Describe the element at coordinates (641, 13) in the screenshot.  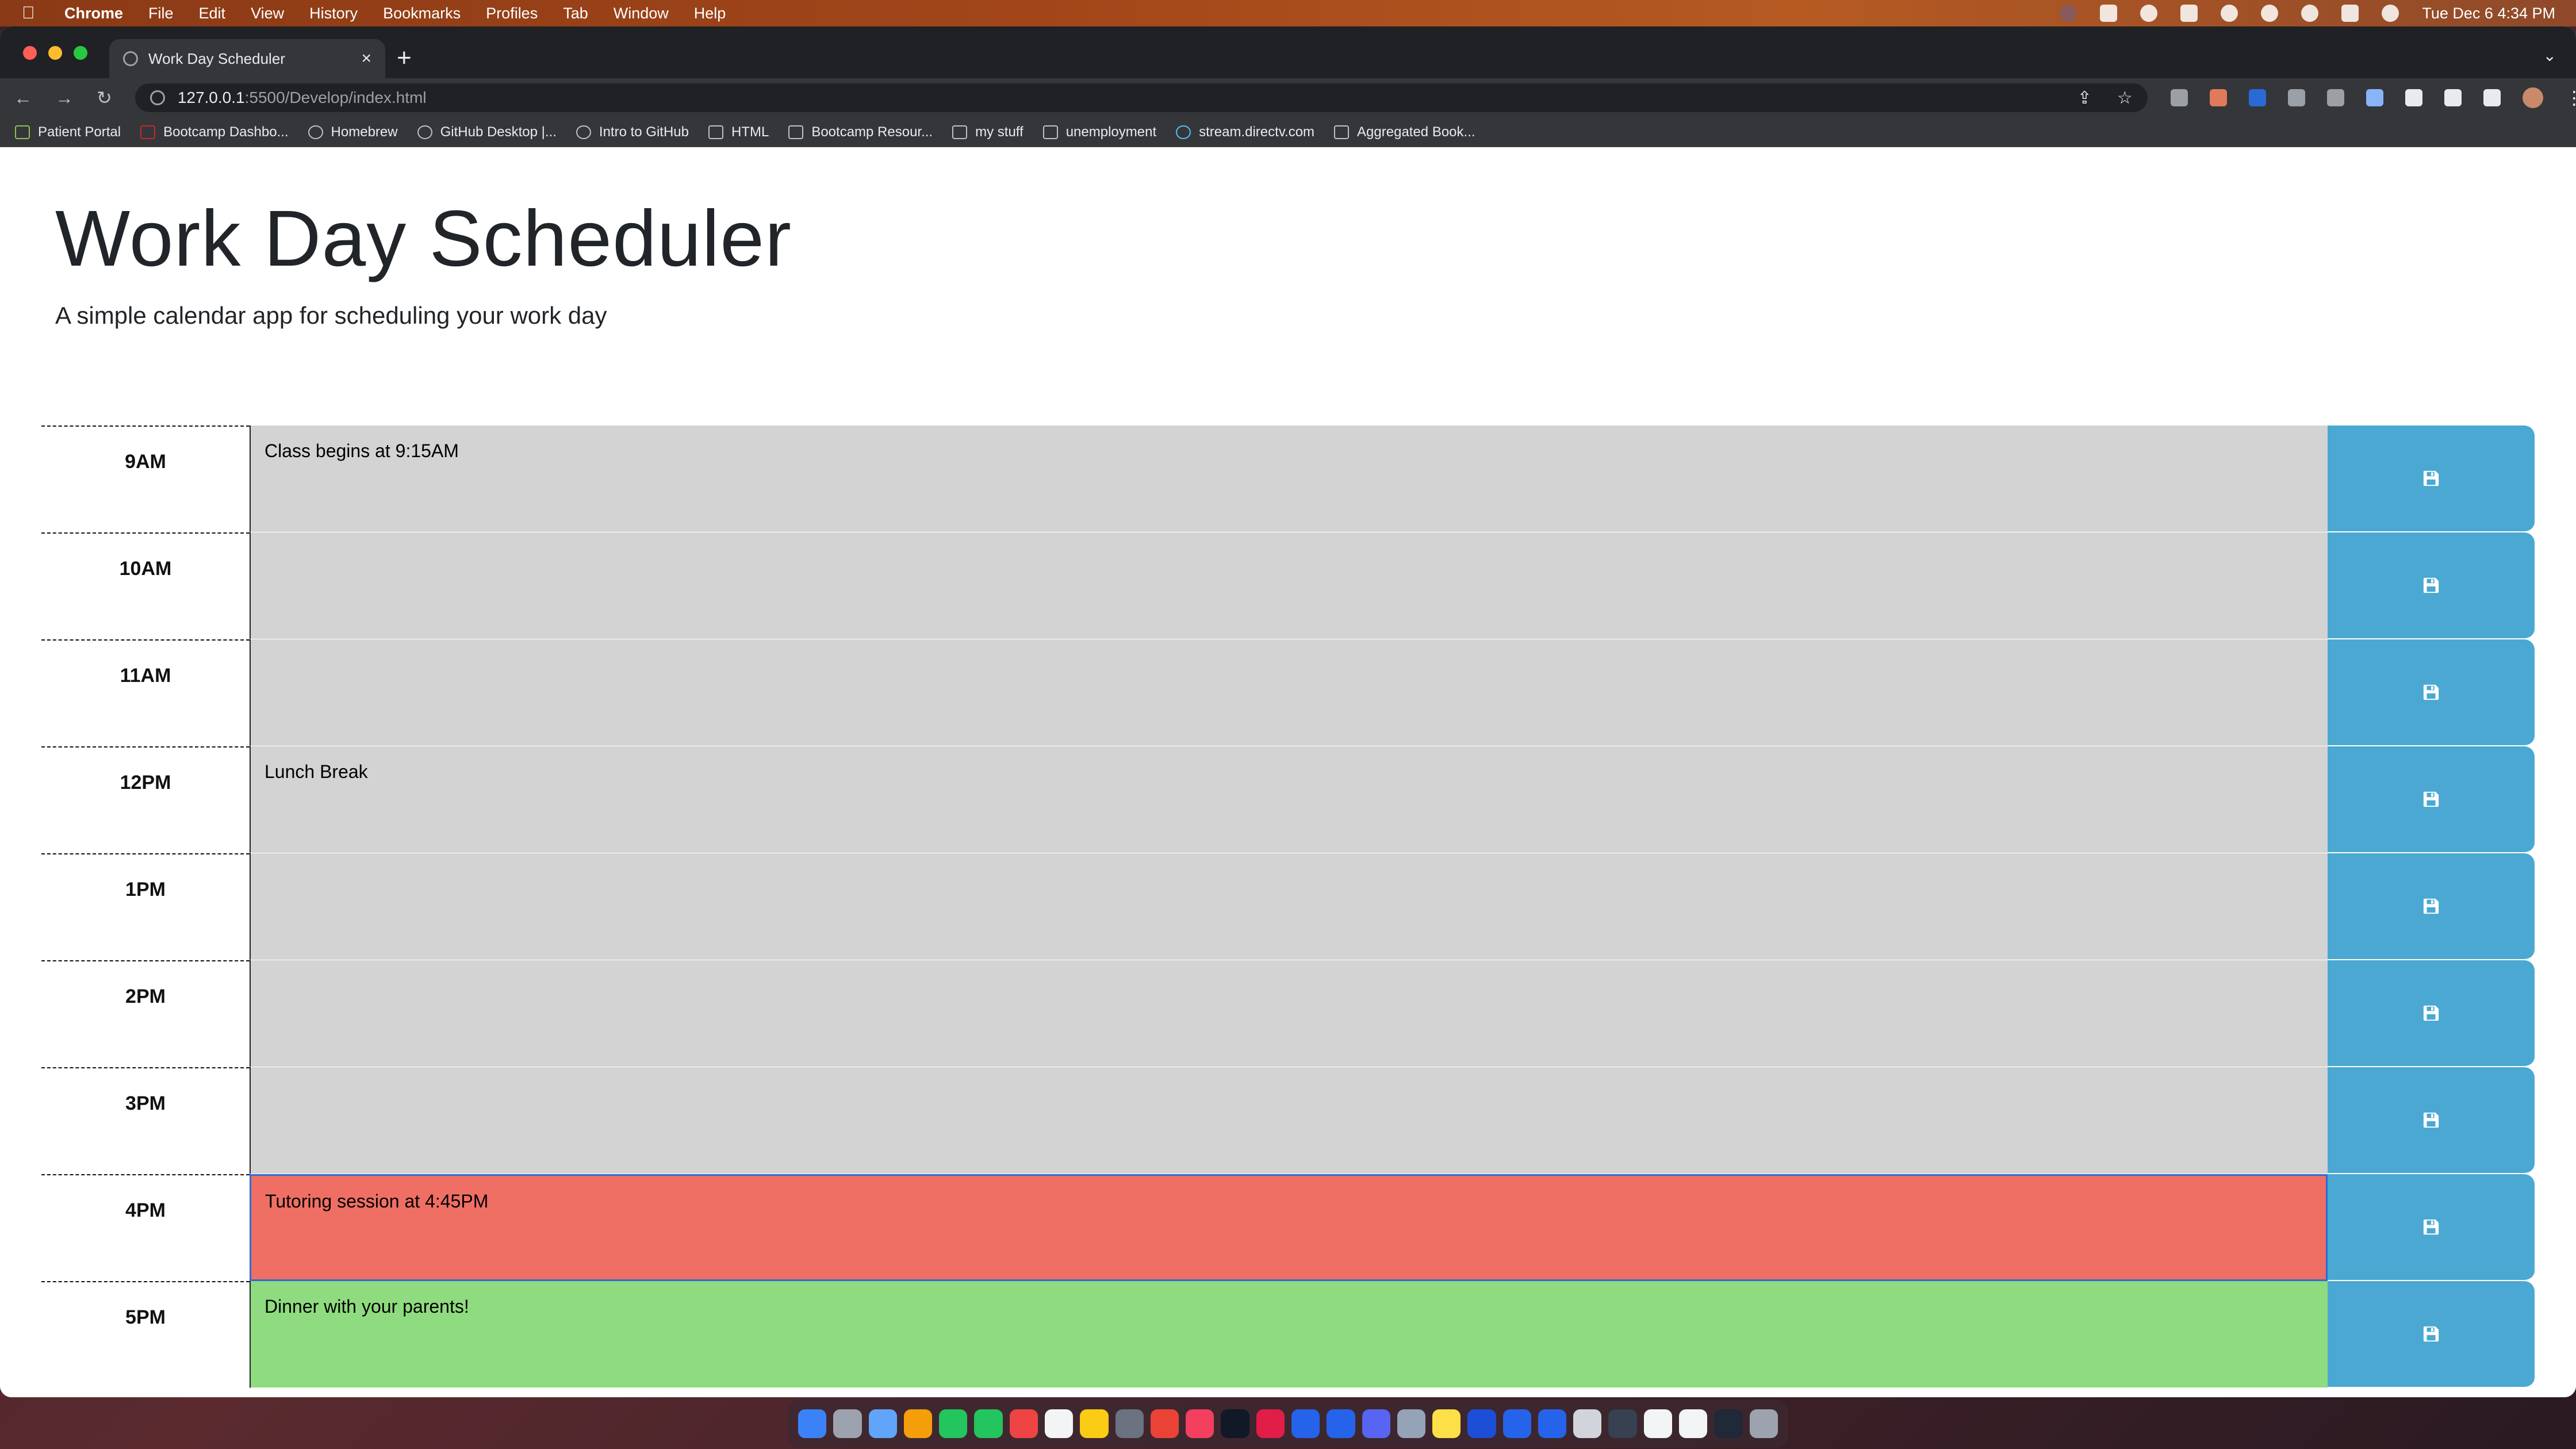
I see `menu-window: Window` at that location.